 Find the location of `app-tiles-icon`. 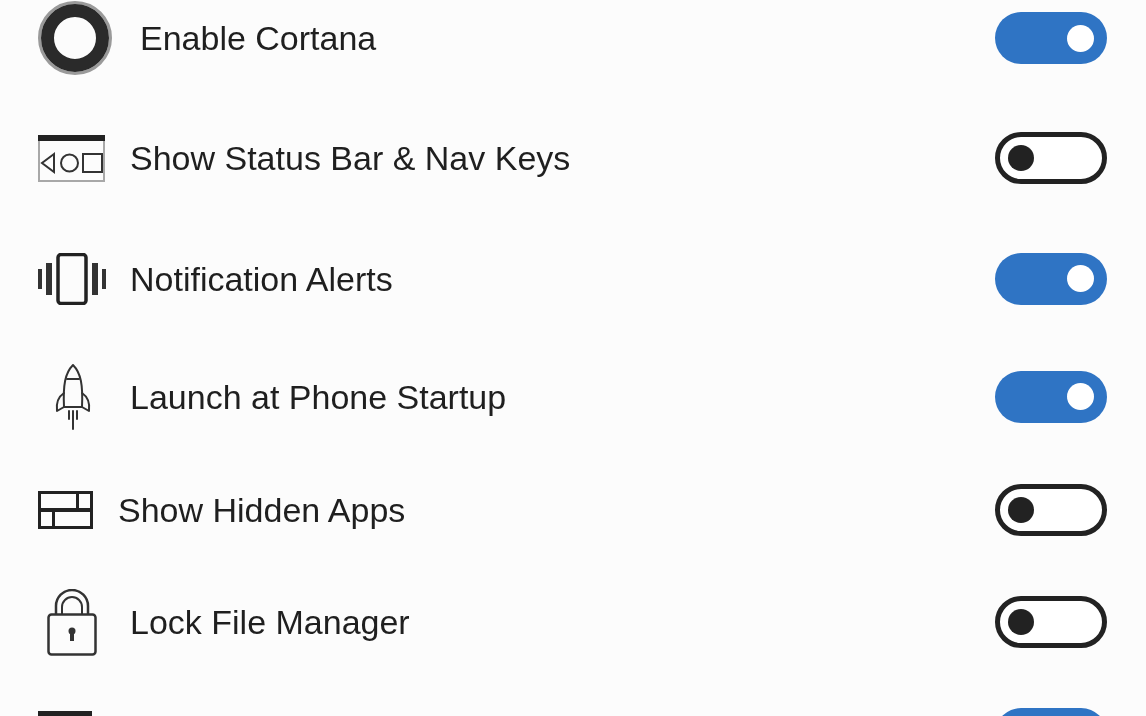

app-tiles-icon is located at coordinates (65, 510).